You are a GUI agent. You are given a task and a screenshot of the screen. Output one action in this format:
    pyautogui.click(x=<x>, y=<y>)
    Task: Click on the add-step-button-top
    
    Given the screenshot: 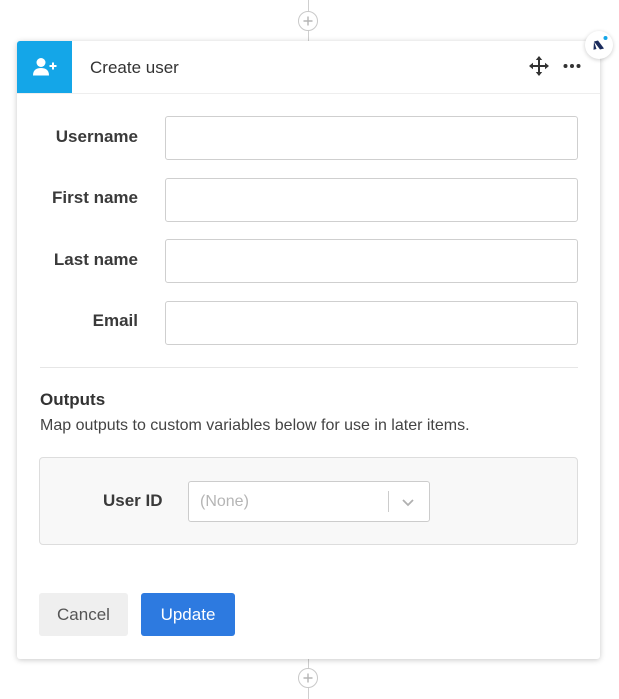 What is the action you would take?
    pyautogui.click(x=308, y=21)
    